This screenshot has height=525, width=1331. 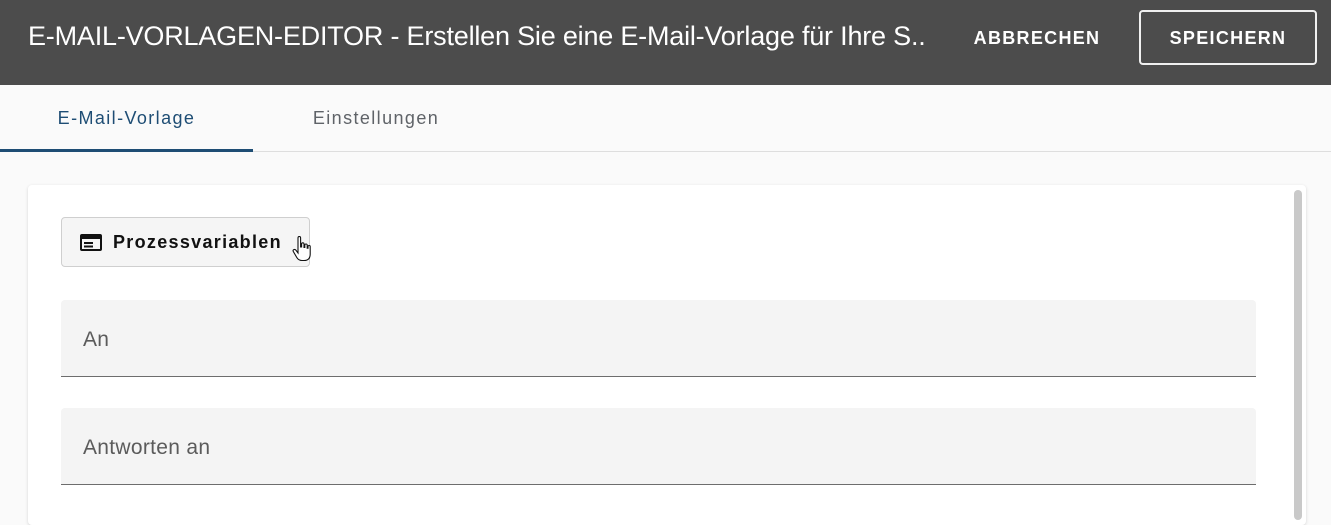 What do you see at coordinates (376, 118) in the screenshot?
I see `tab-settings: Einstellungen` at bounding box center [376, 118].